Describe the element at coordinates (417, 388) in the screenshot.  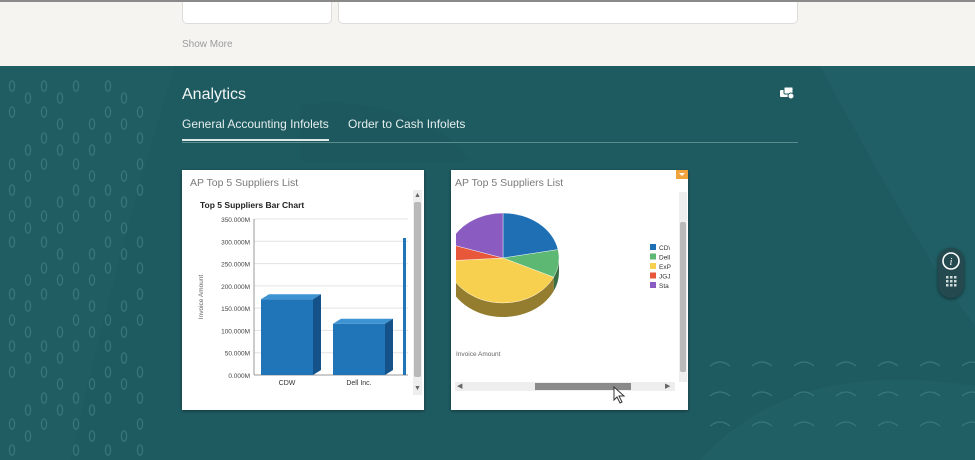
I see `scroll-down-arrow-icon: ▼` at that location.